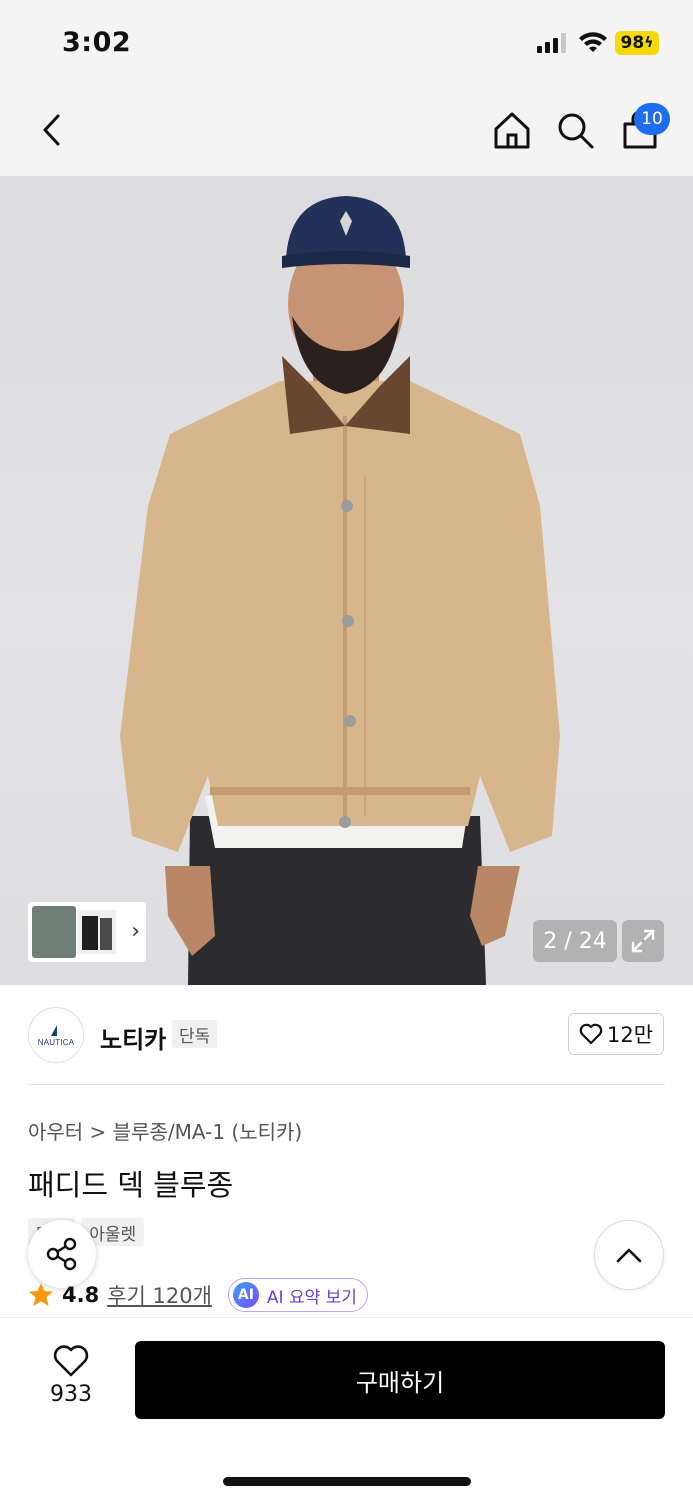  I want to click on scroll-to-top-button, so click(629, 1255).